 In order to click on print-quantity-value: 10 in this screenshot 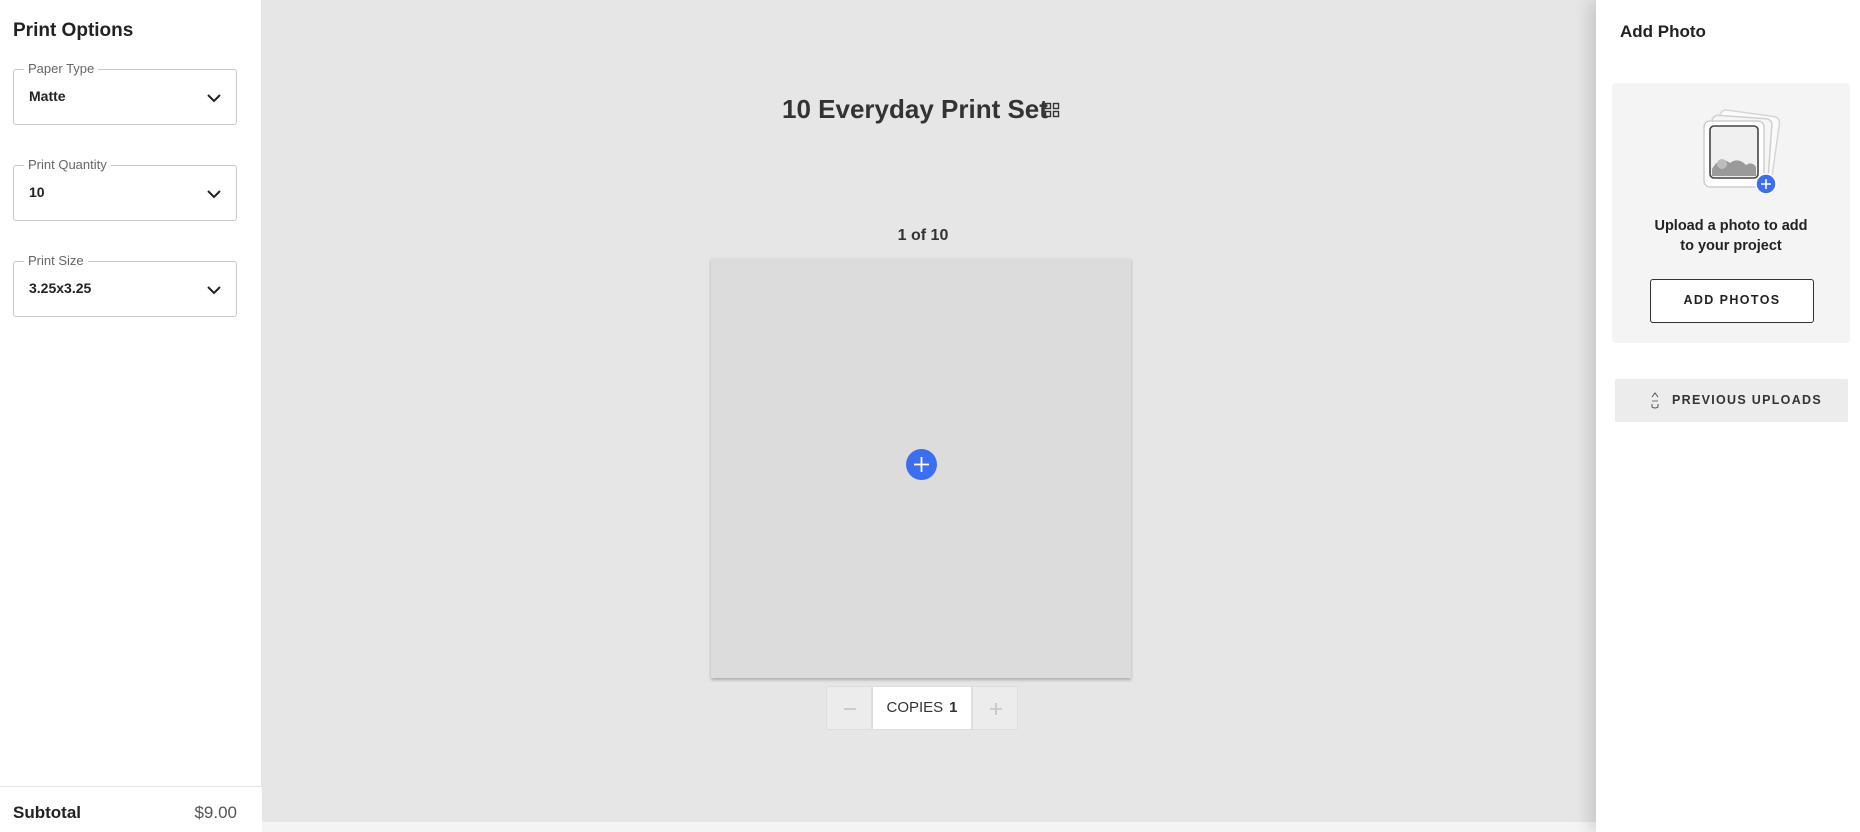, I will do `click(37, 192)`.